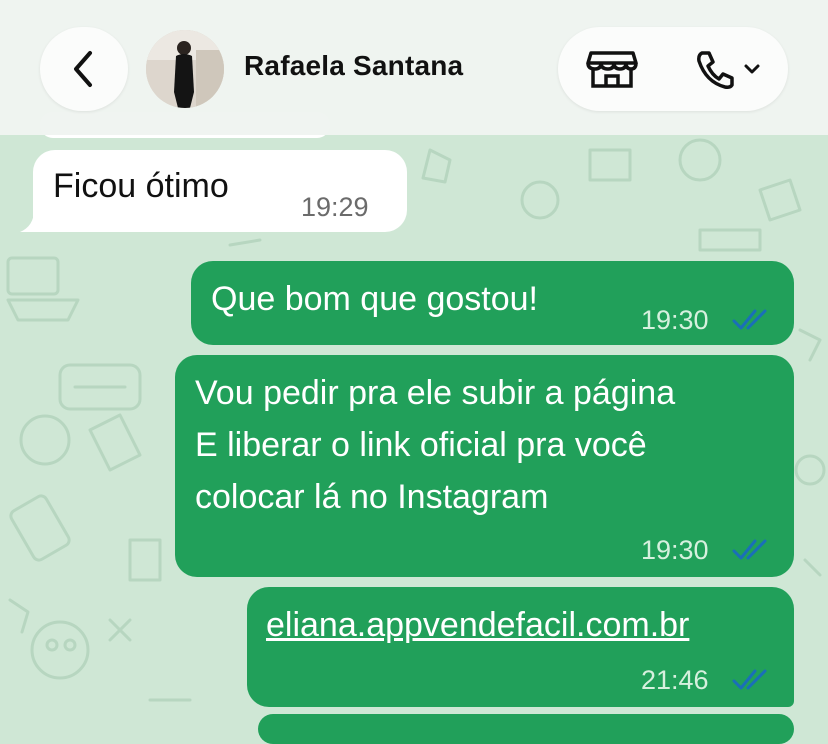 The image size is (828, 744). What do you see at coordinates (335, 207) in the screenshot?
I see `message-time: 19:29` at bounding box center [335, 207].